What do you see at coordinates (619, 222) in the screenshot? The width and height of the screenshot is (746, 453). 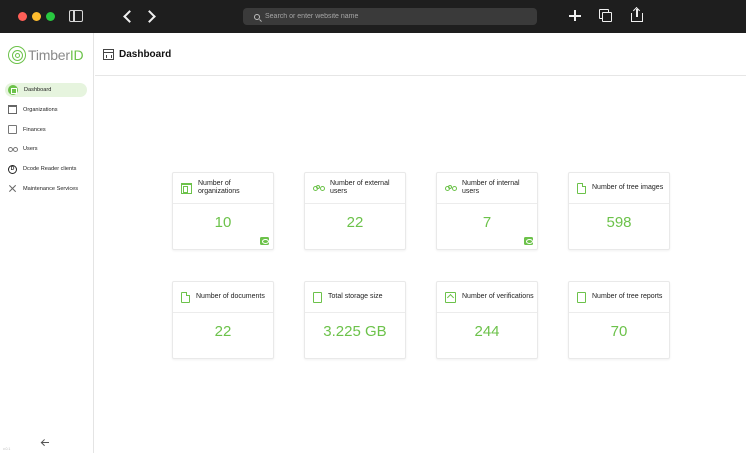 I see `card-value: 598` at bounding box center [619, 222].